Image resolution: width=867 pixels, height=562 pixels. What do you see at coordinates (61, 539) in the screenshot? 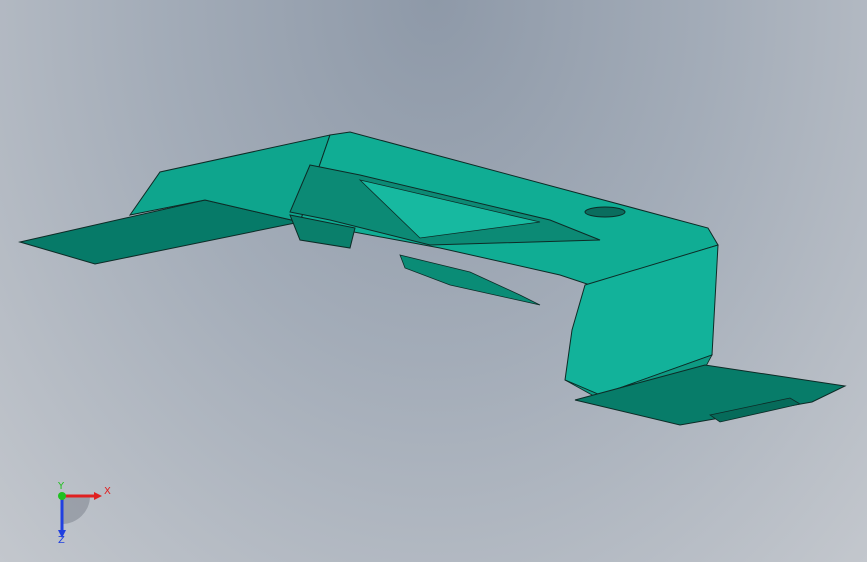
I see `z-axis-label: Z` at bounding box center [61, 539].